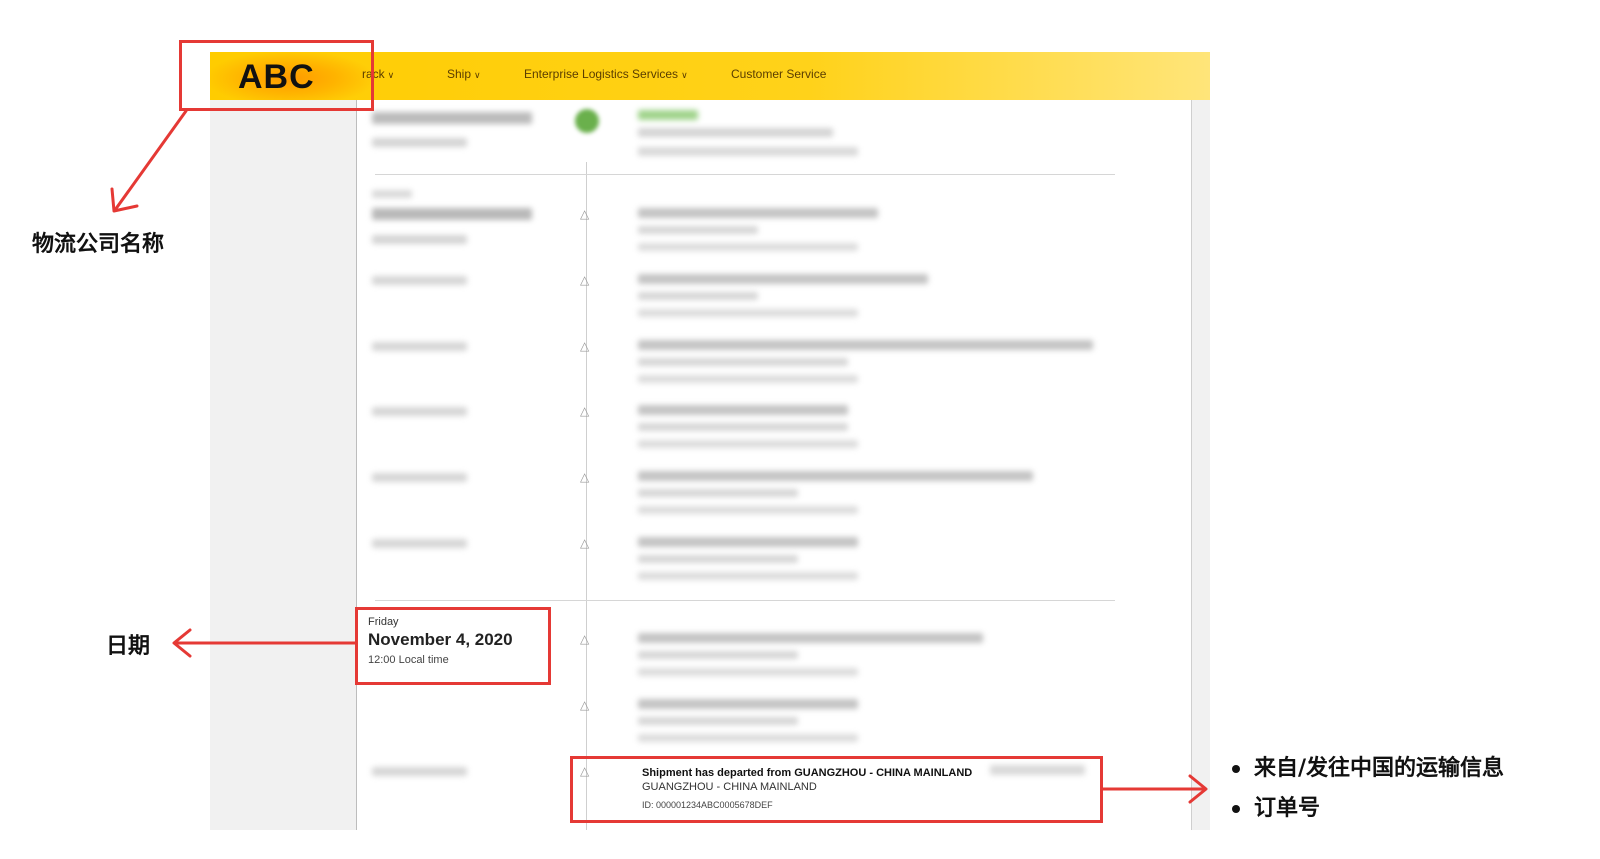 The image size is (1600, 859). I want to click on left-gutter, so click(283, 441).